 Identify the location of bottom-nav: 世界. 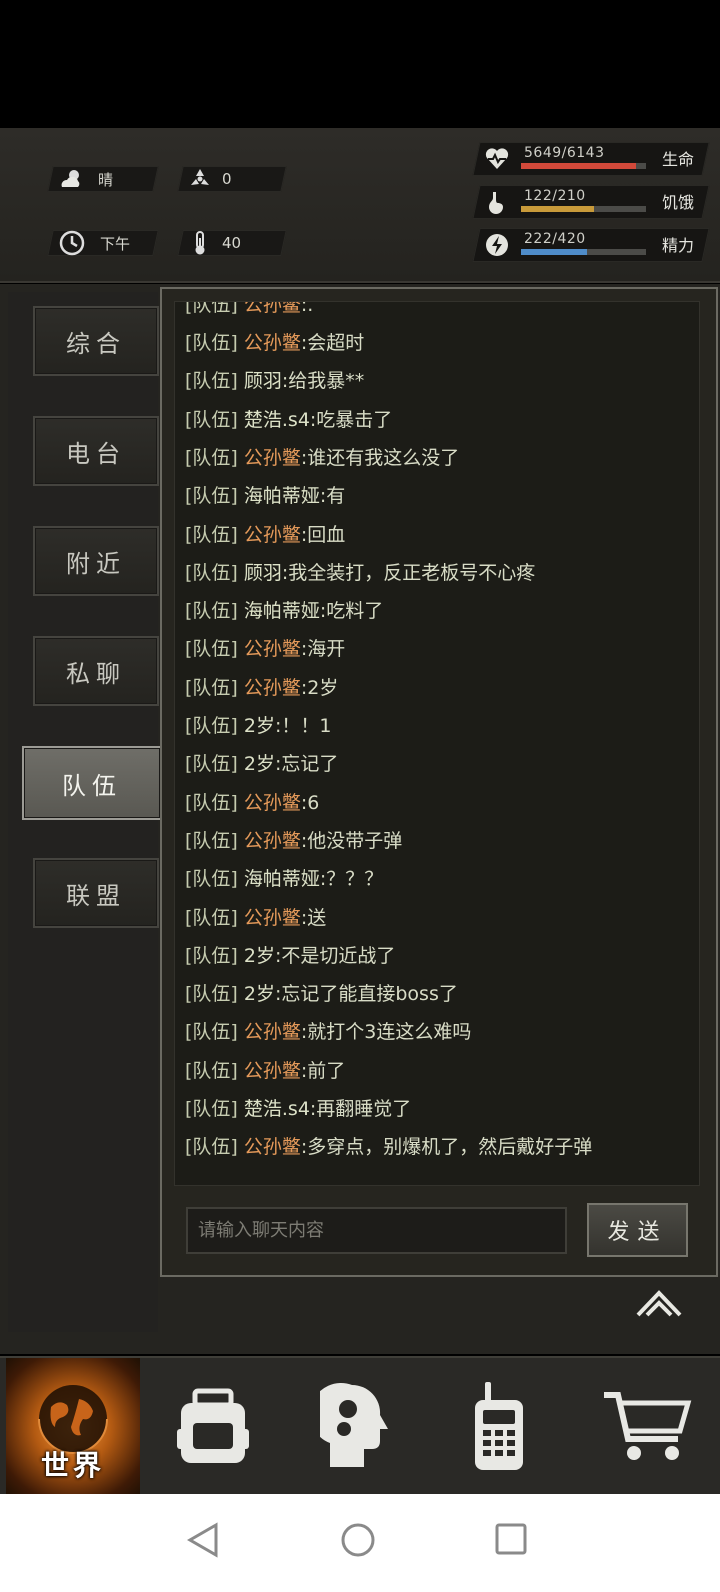
(360, 1426).